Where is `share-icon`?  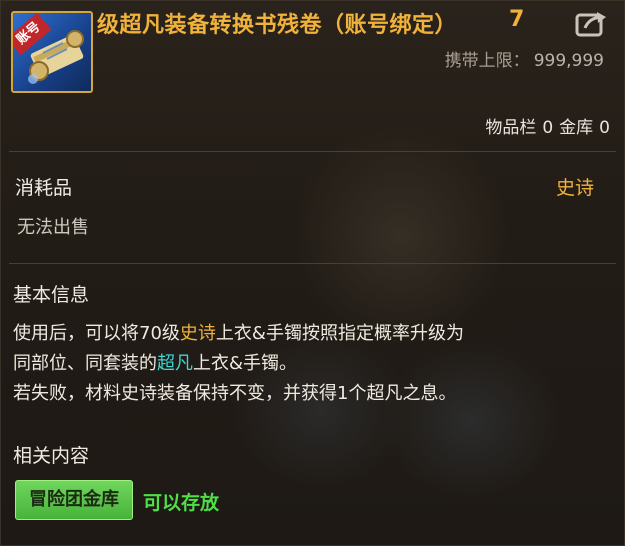 share-icon is located at coordinates (592, 23).